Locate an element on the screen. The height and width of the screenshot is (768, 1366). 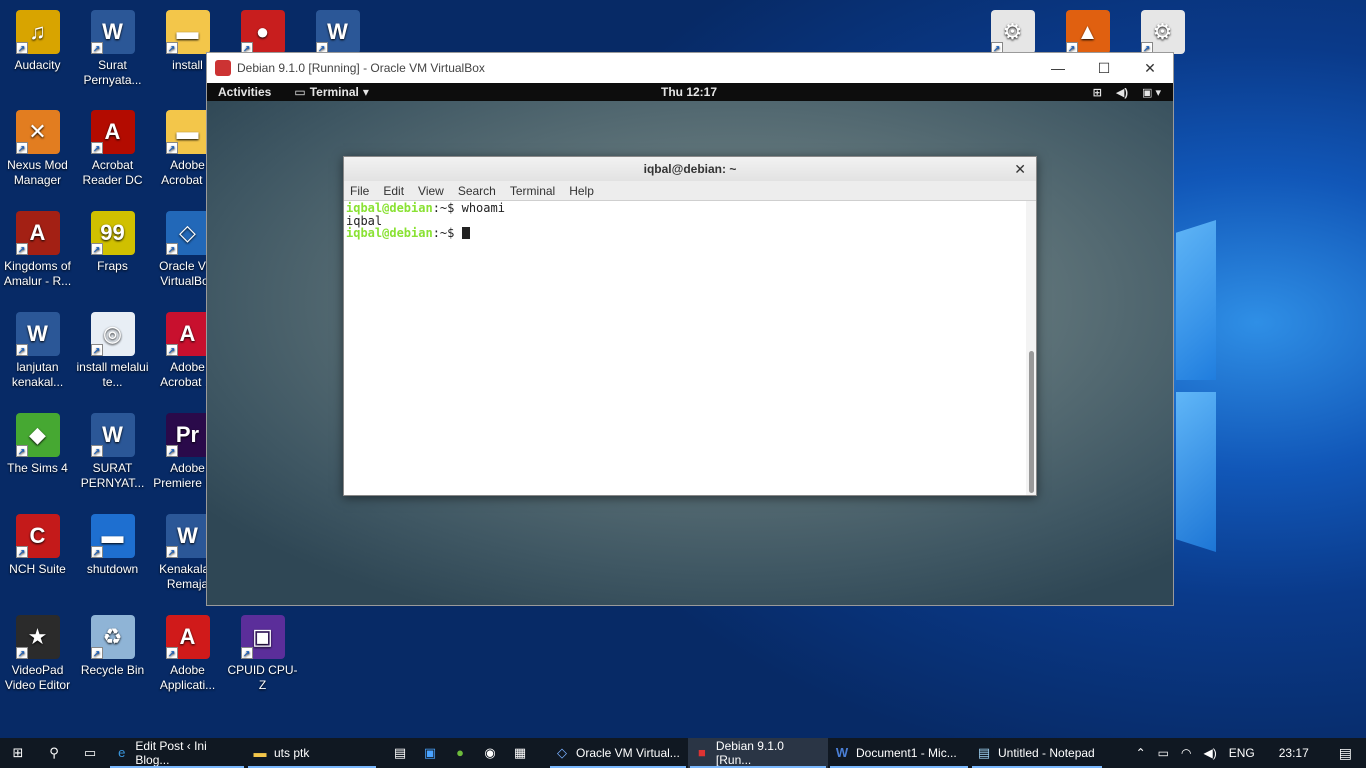
wifi-icon: ◠ is located at coordinates (1186, 753).